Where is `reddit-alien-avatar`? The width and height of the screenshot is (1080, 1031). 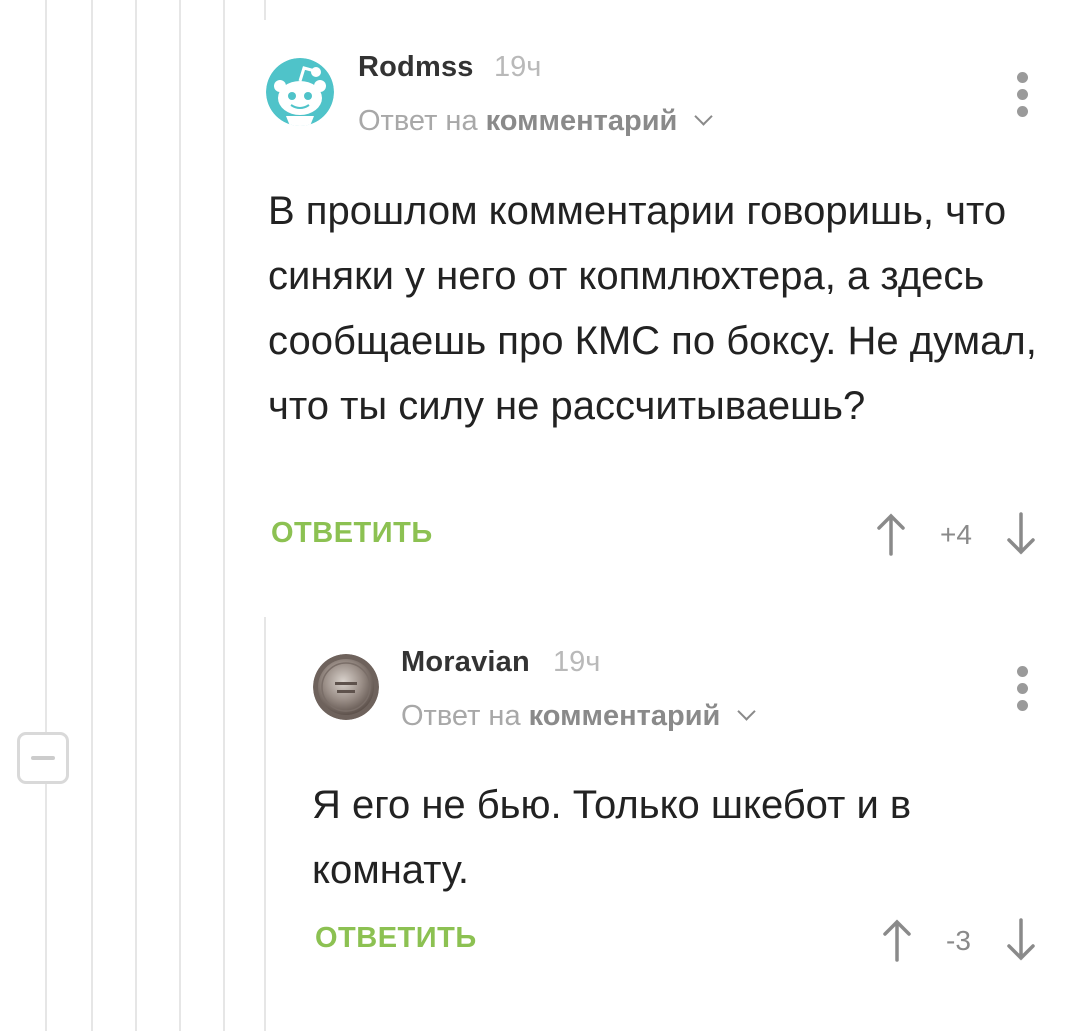 reddit-alien-avatar is located at coordinates (300, 92).